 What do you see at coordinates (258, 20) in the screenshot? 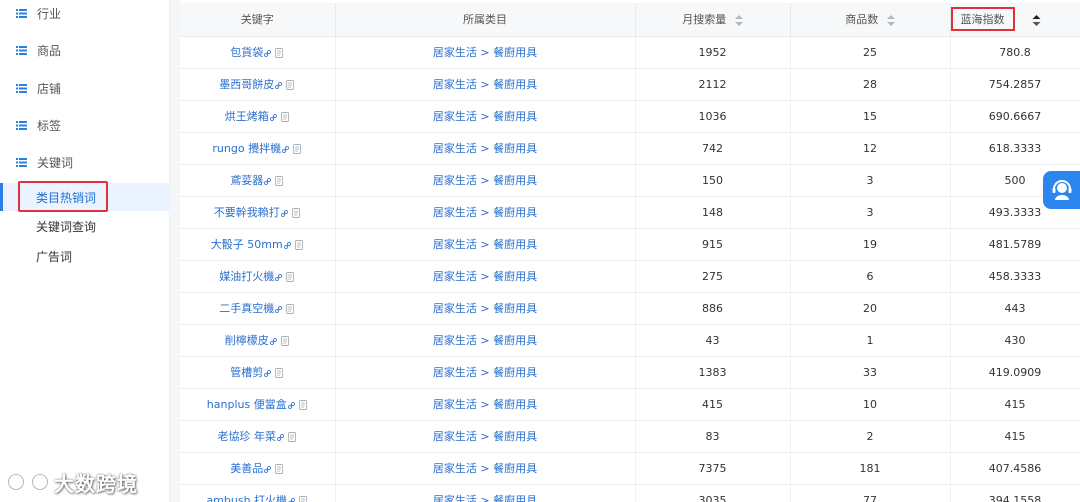
I see `column-header-keyword: 关键字` at bounding box center [258, 20].